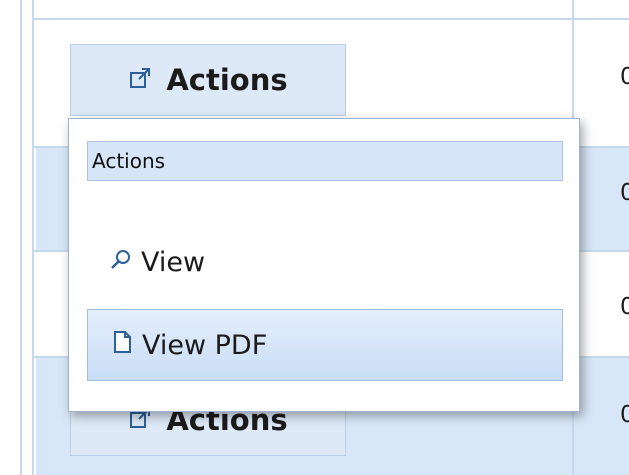 The image size is (629, 475). I want to click on actions-button-label: Actions, so click(227, 80).